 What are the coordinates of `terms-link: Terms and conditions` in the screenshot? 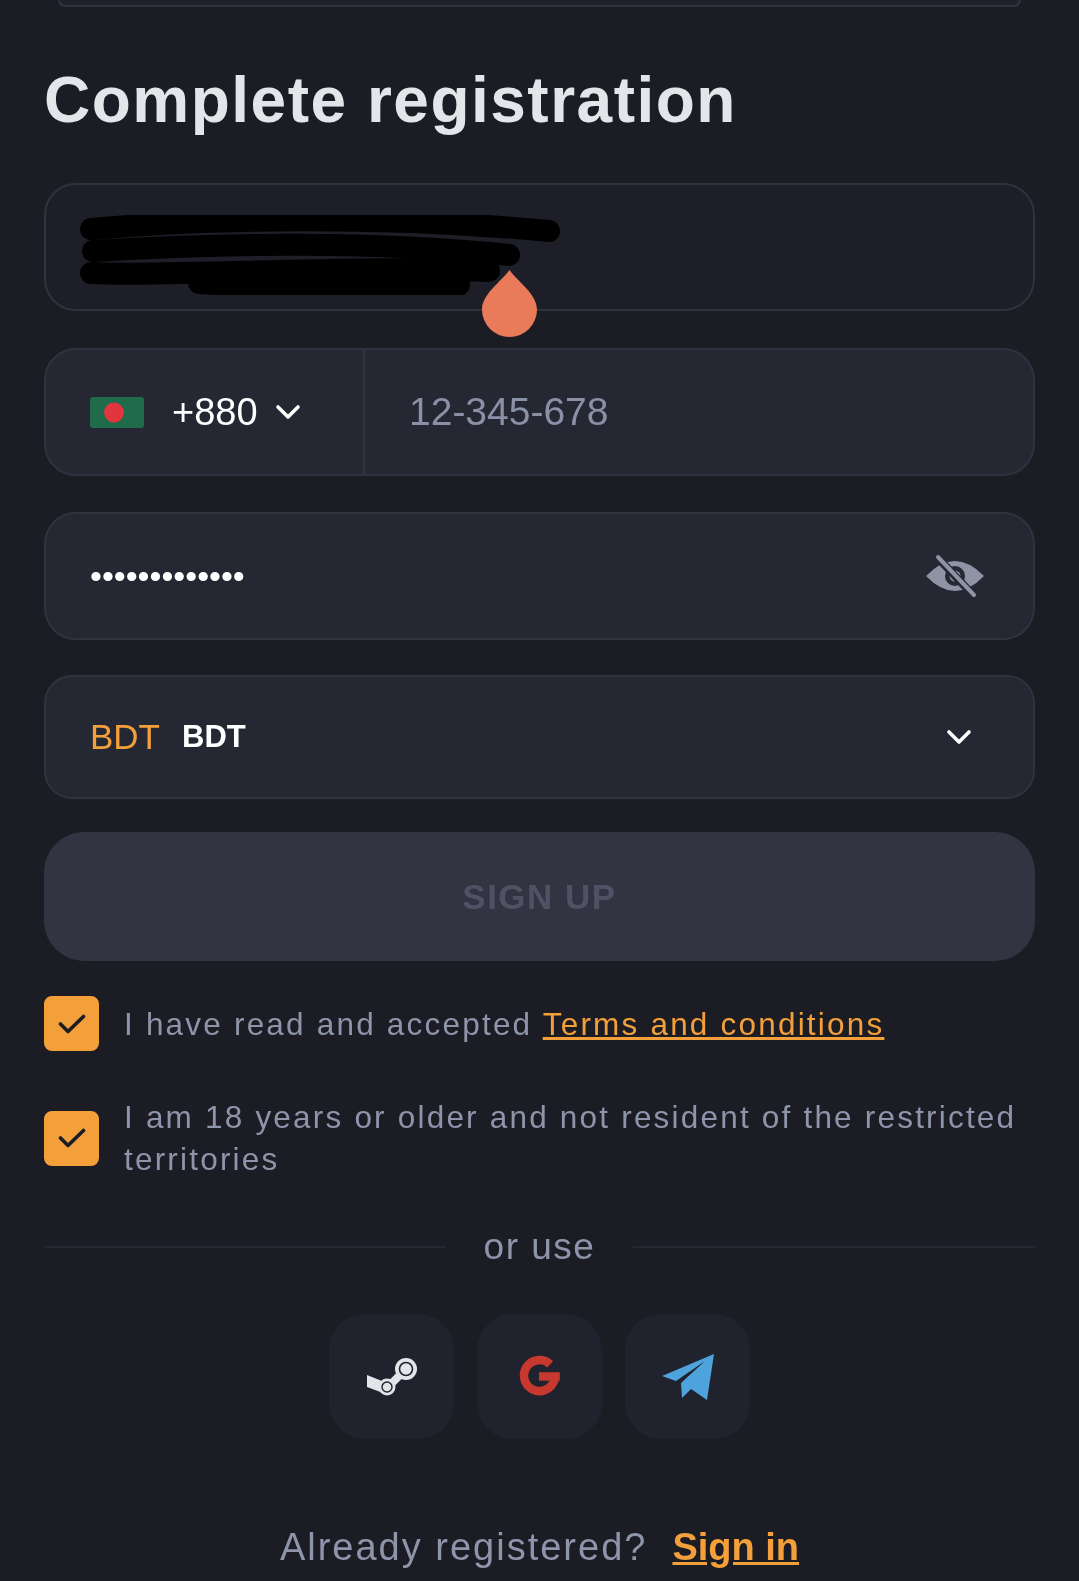 It's located at (713, 1023).